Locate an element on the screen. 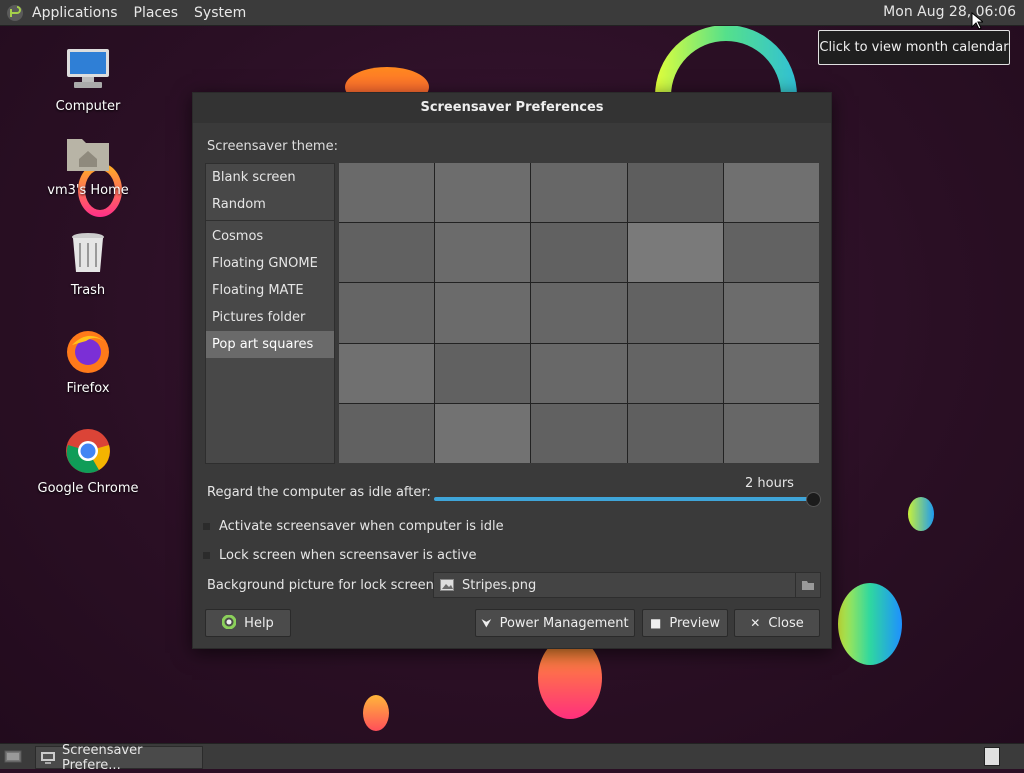  theme-item-pictures-folder: Pictures folder is located at coordinates (270, 317).